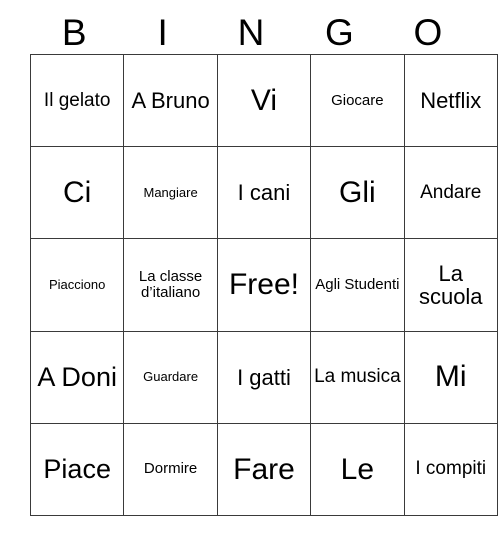 The height and width of the screenshot is (544, 500). I want to click on bingo-cell-label: Vi, so click(264, 100).